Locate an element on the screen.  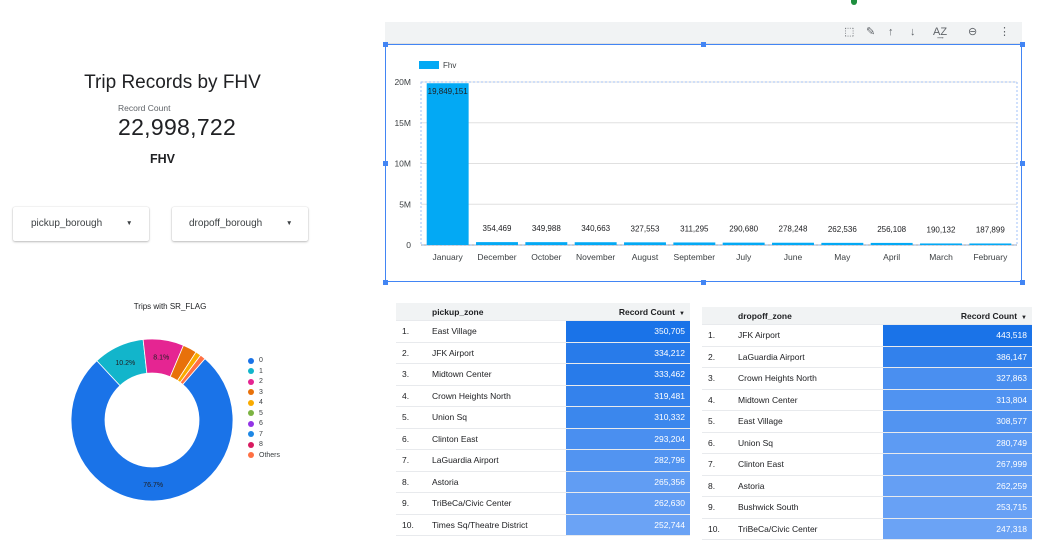
table-row: 9. Bushwick South 253,715 is located at coordinates (867, 507).